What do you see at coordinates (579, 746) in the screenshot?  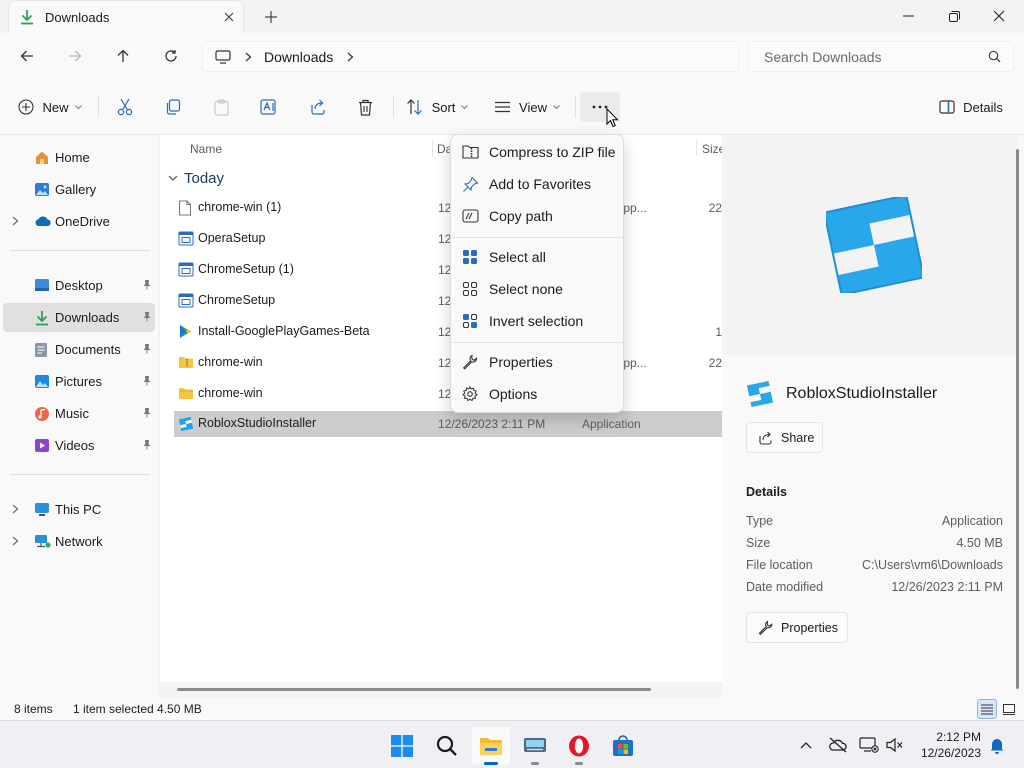 I see `taskbar-opera` at bounding box center [579, 746].